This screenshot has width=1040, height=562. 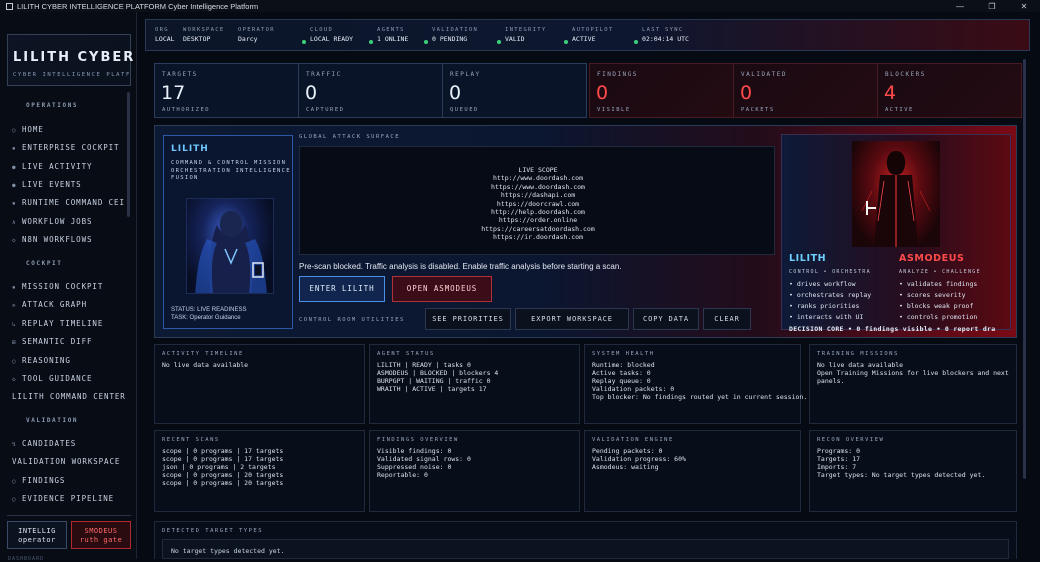 What do you see at coordinates (468, 319) in the screenshot?
I see `see-priorities-button: SEE PRIORITIES` at bounding box center [468, 319].